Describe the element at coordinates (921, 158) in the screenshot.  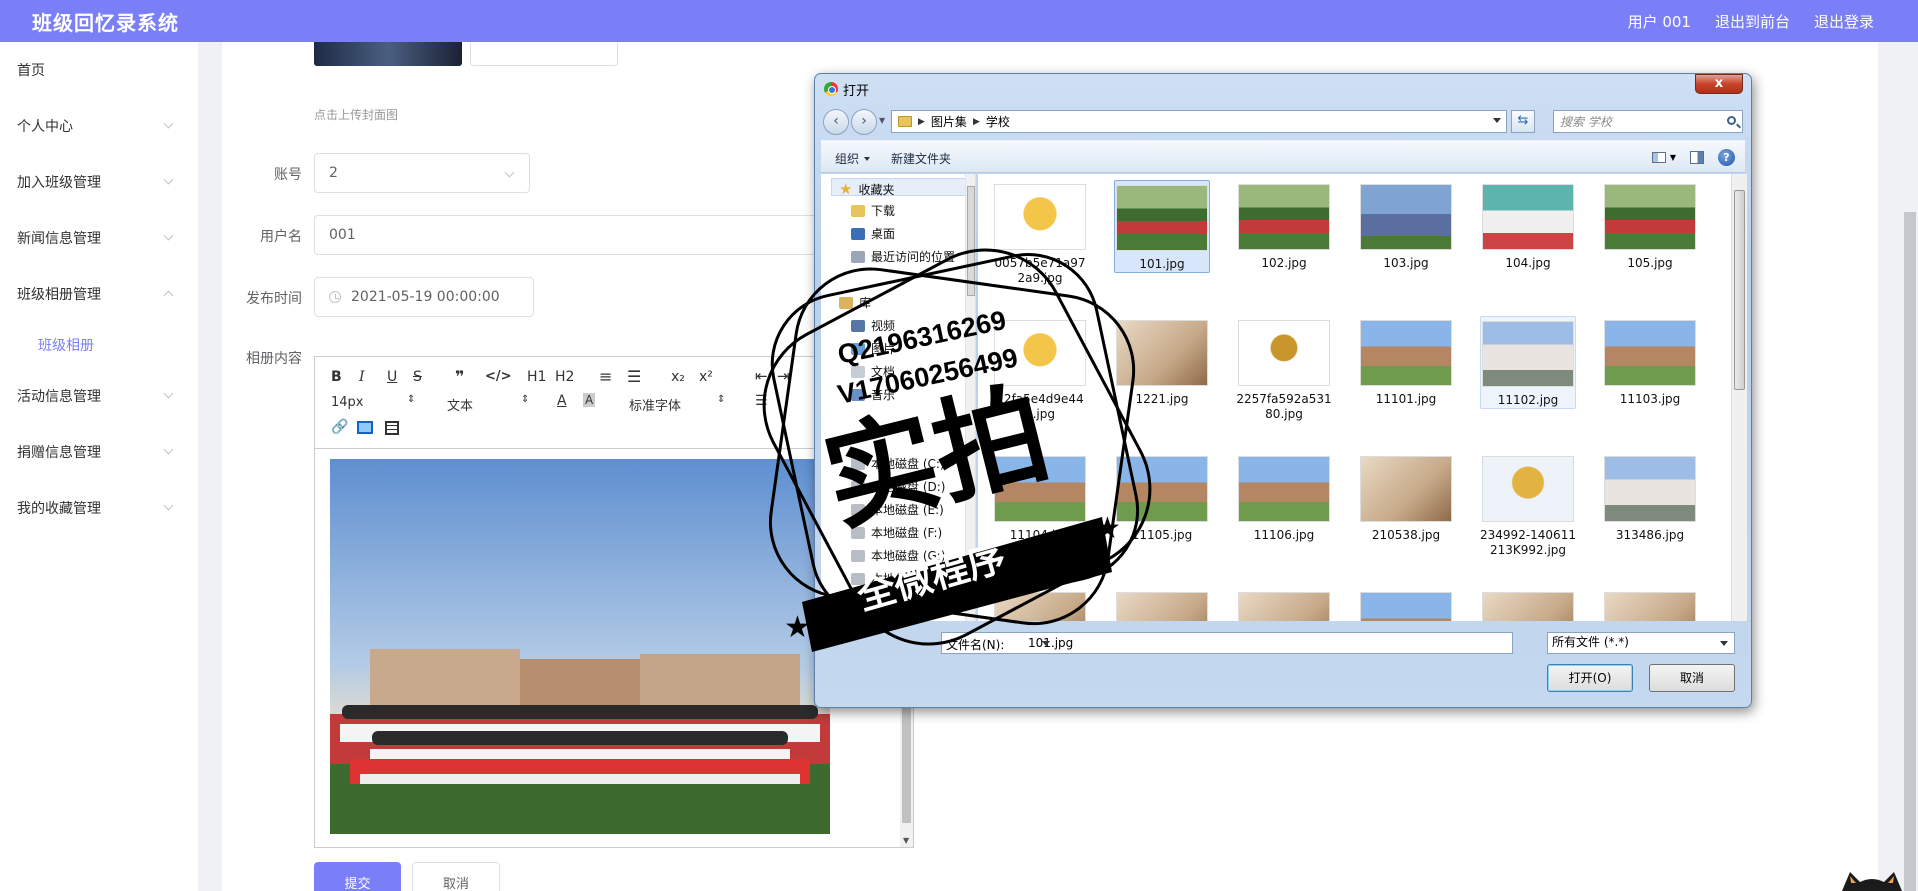
I see `new-folder-button: 新建文件夹` at that location.